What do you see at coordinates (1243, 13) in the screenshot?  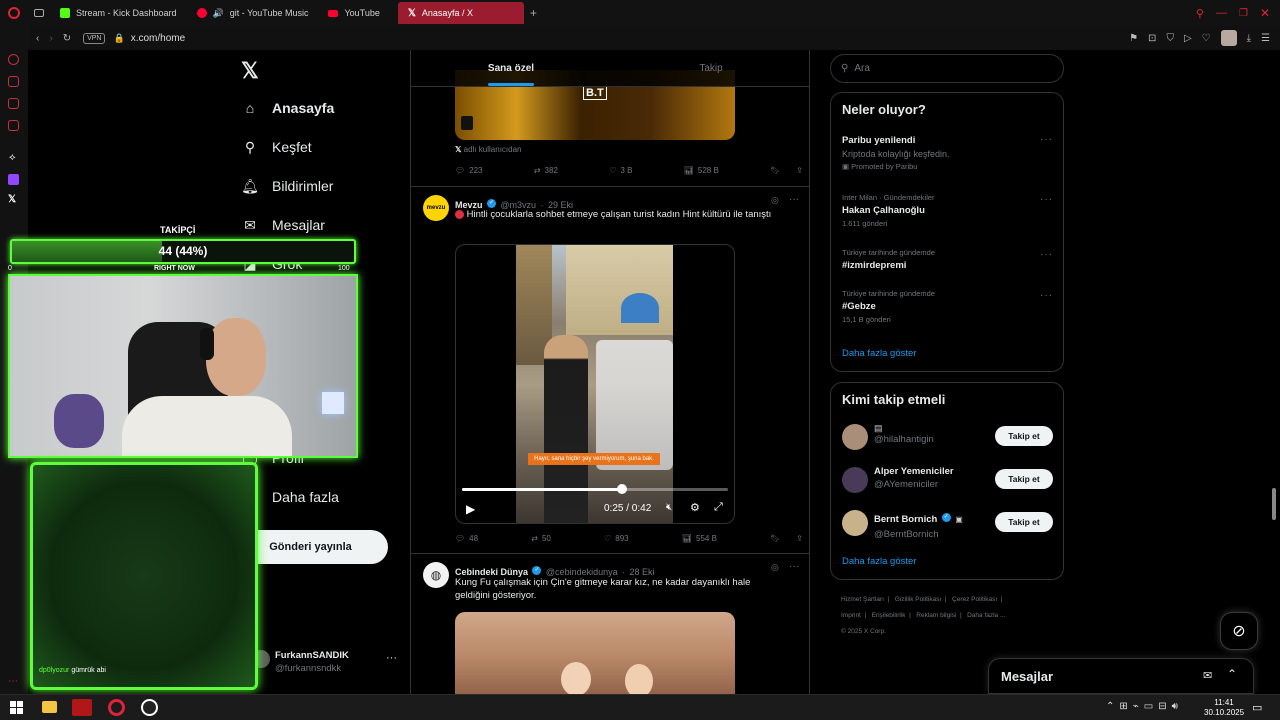 I see `maximize-icon: ❐` at bounding box center [1243, 13].